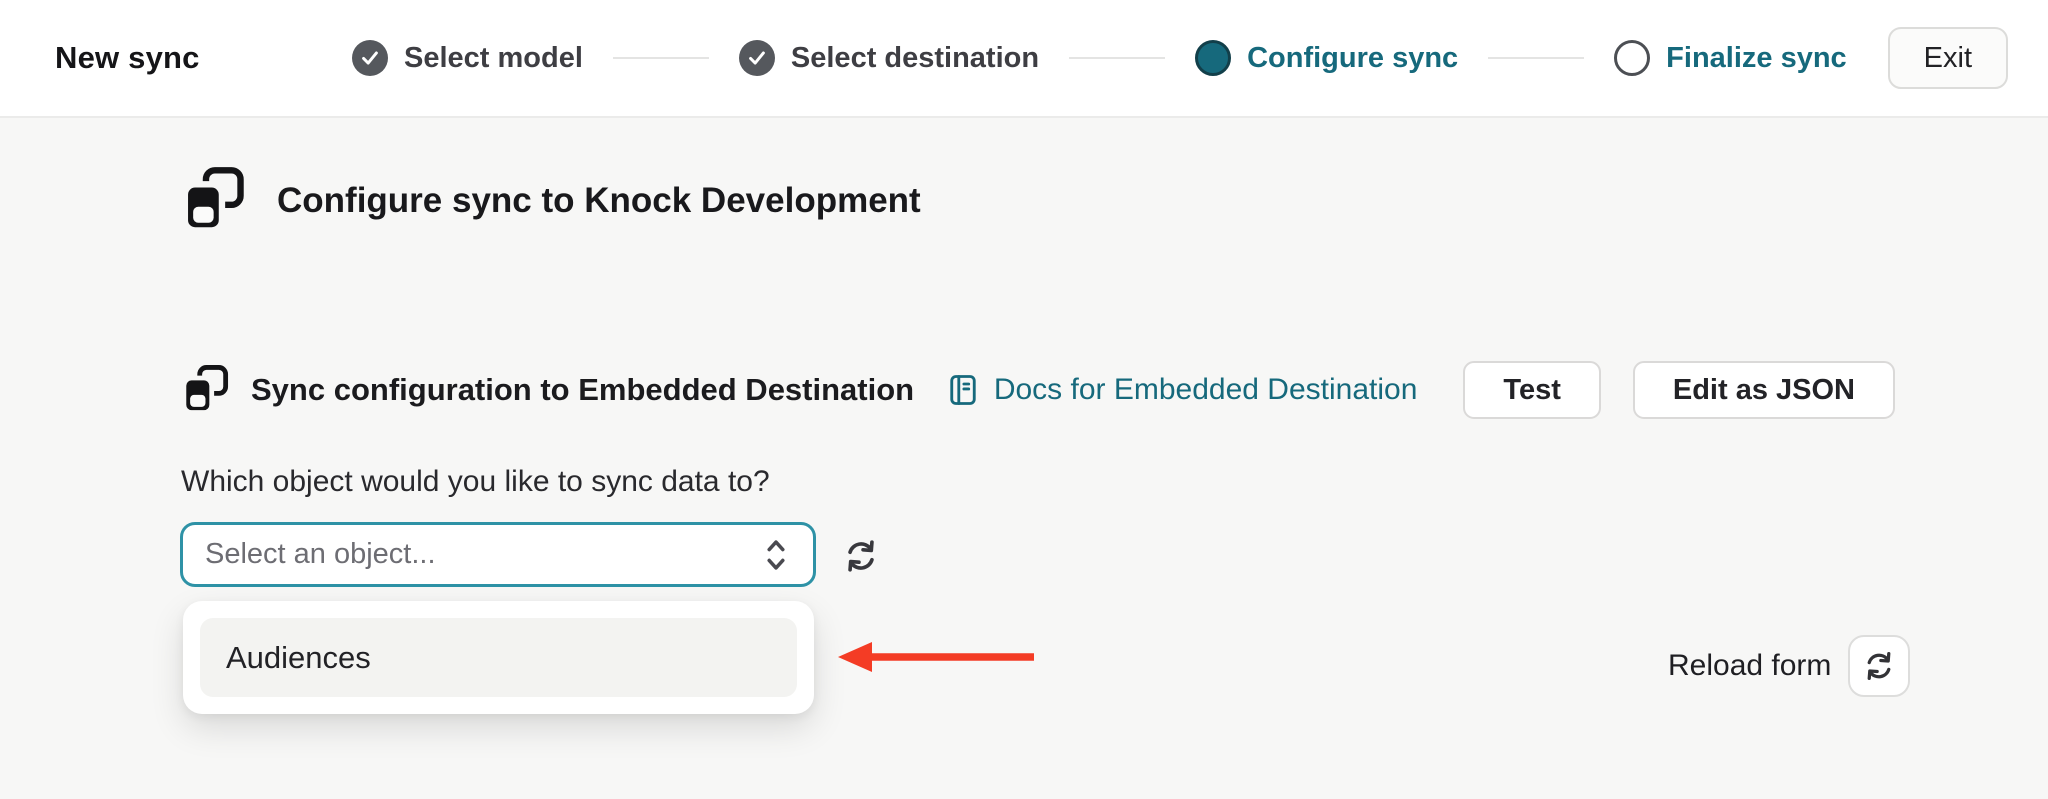  I want to click on refresh-objects-icon, so click(861, 556).